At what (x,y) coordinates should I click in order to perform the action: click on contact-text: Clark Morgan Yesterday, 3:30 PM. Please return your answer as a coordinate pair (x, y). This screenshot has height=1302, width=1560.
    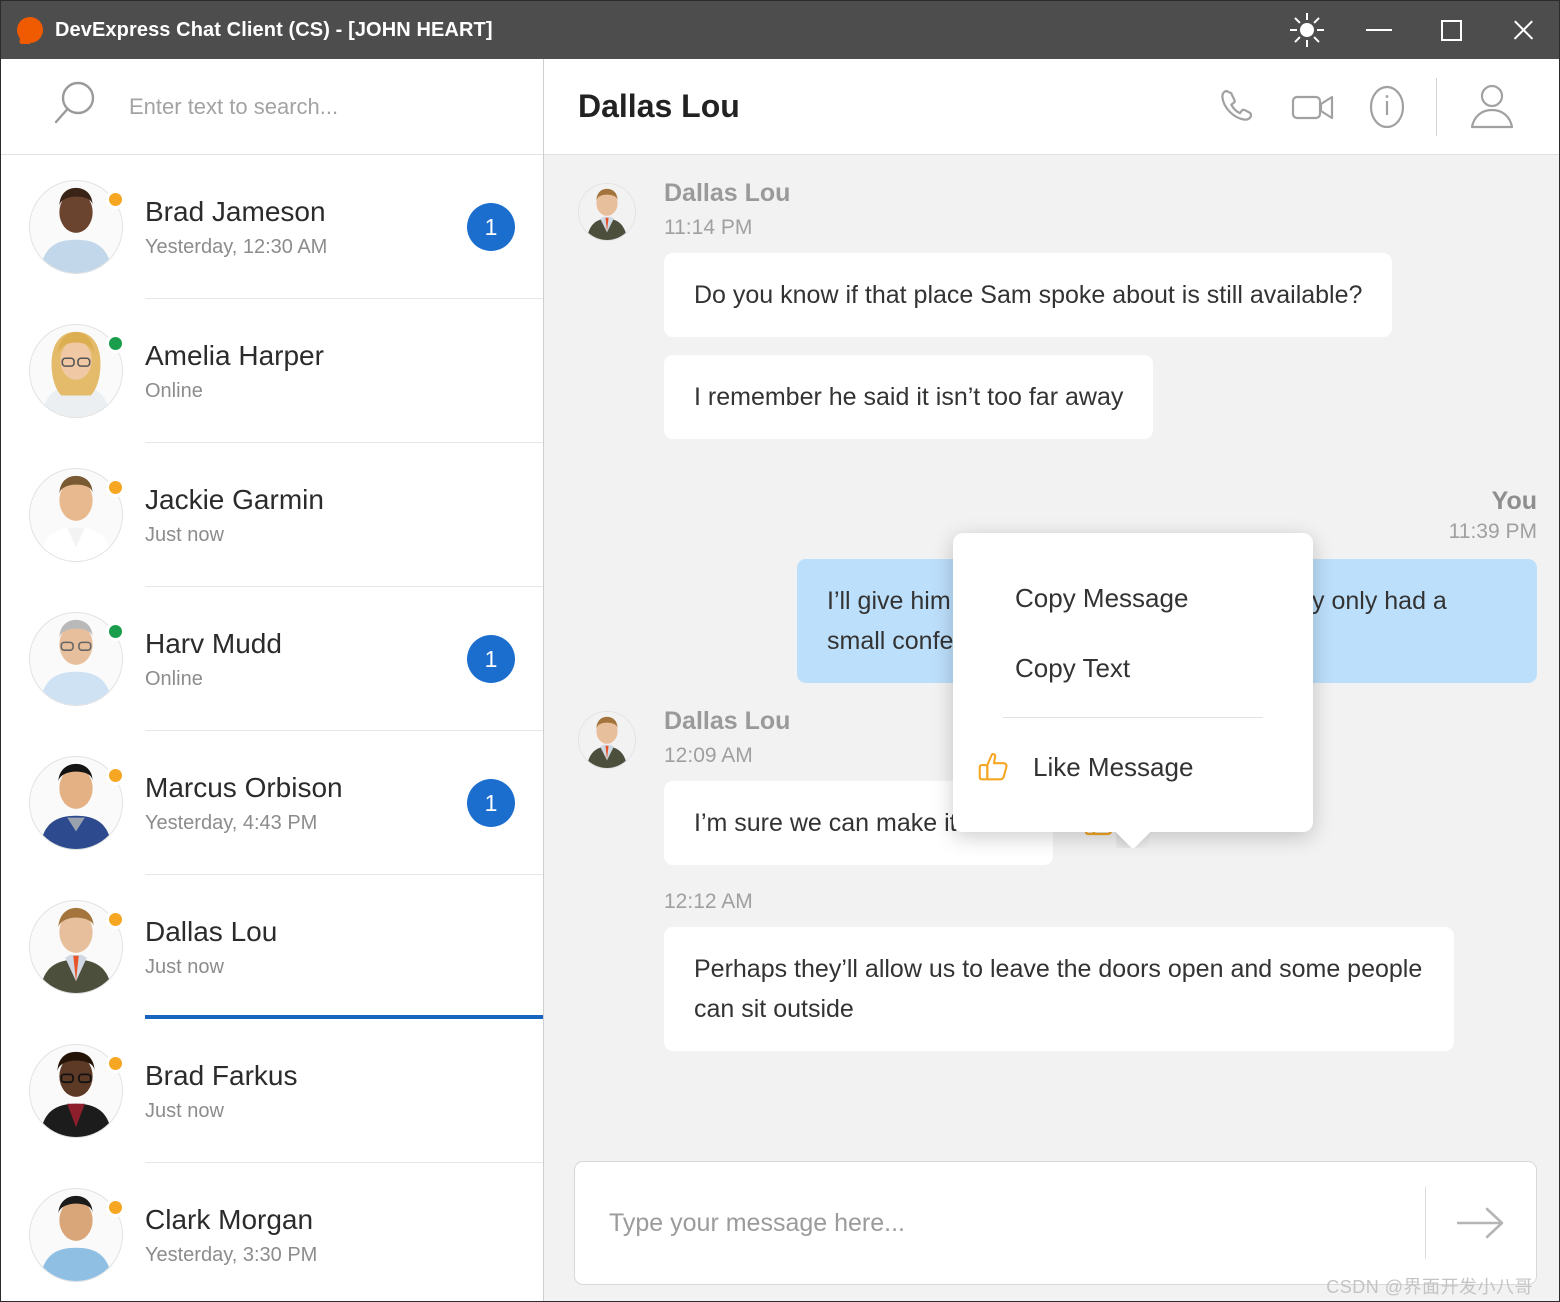
    Looking at the image, I should click on (306, 1235).